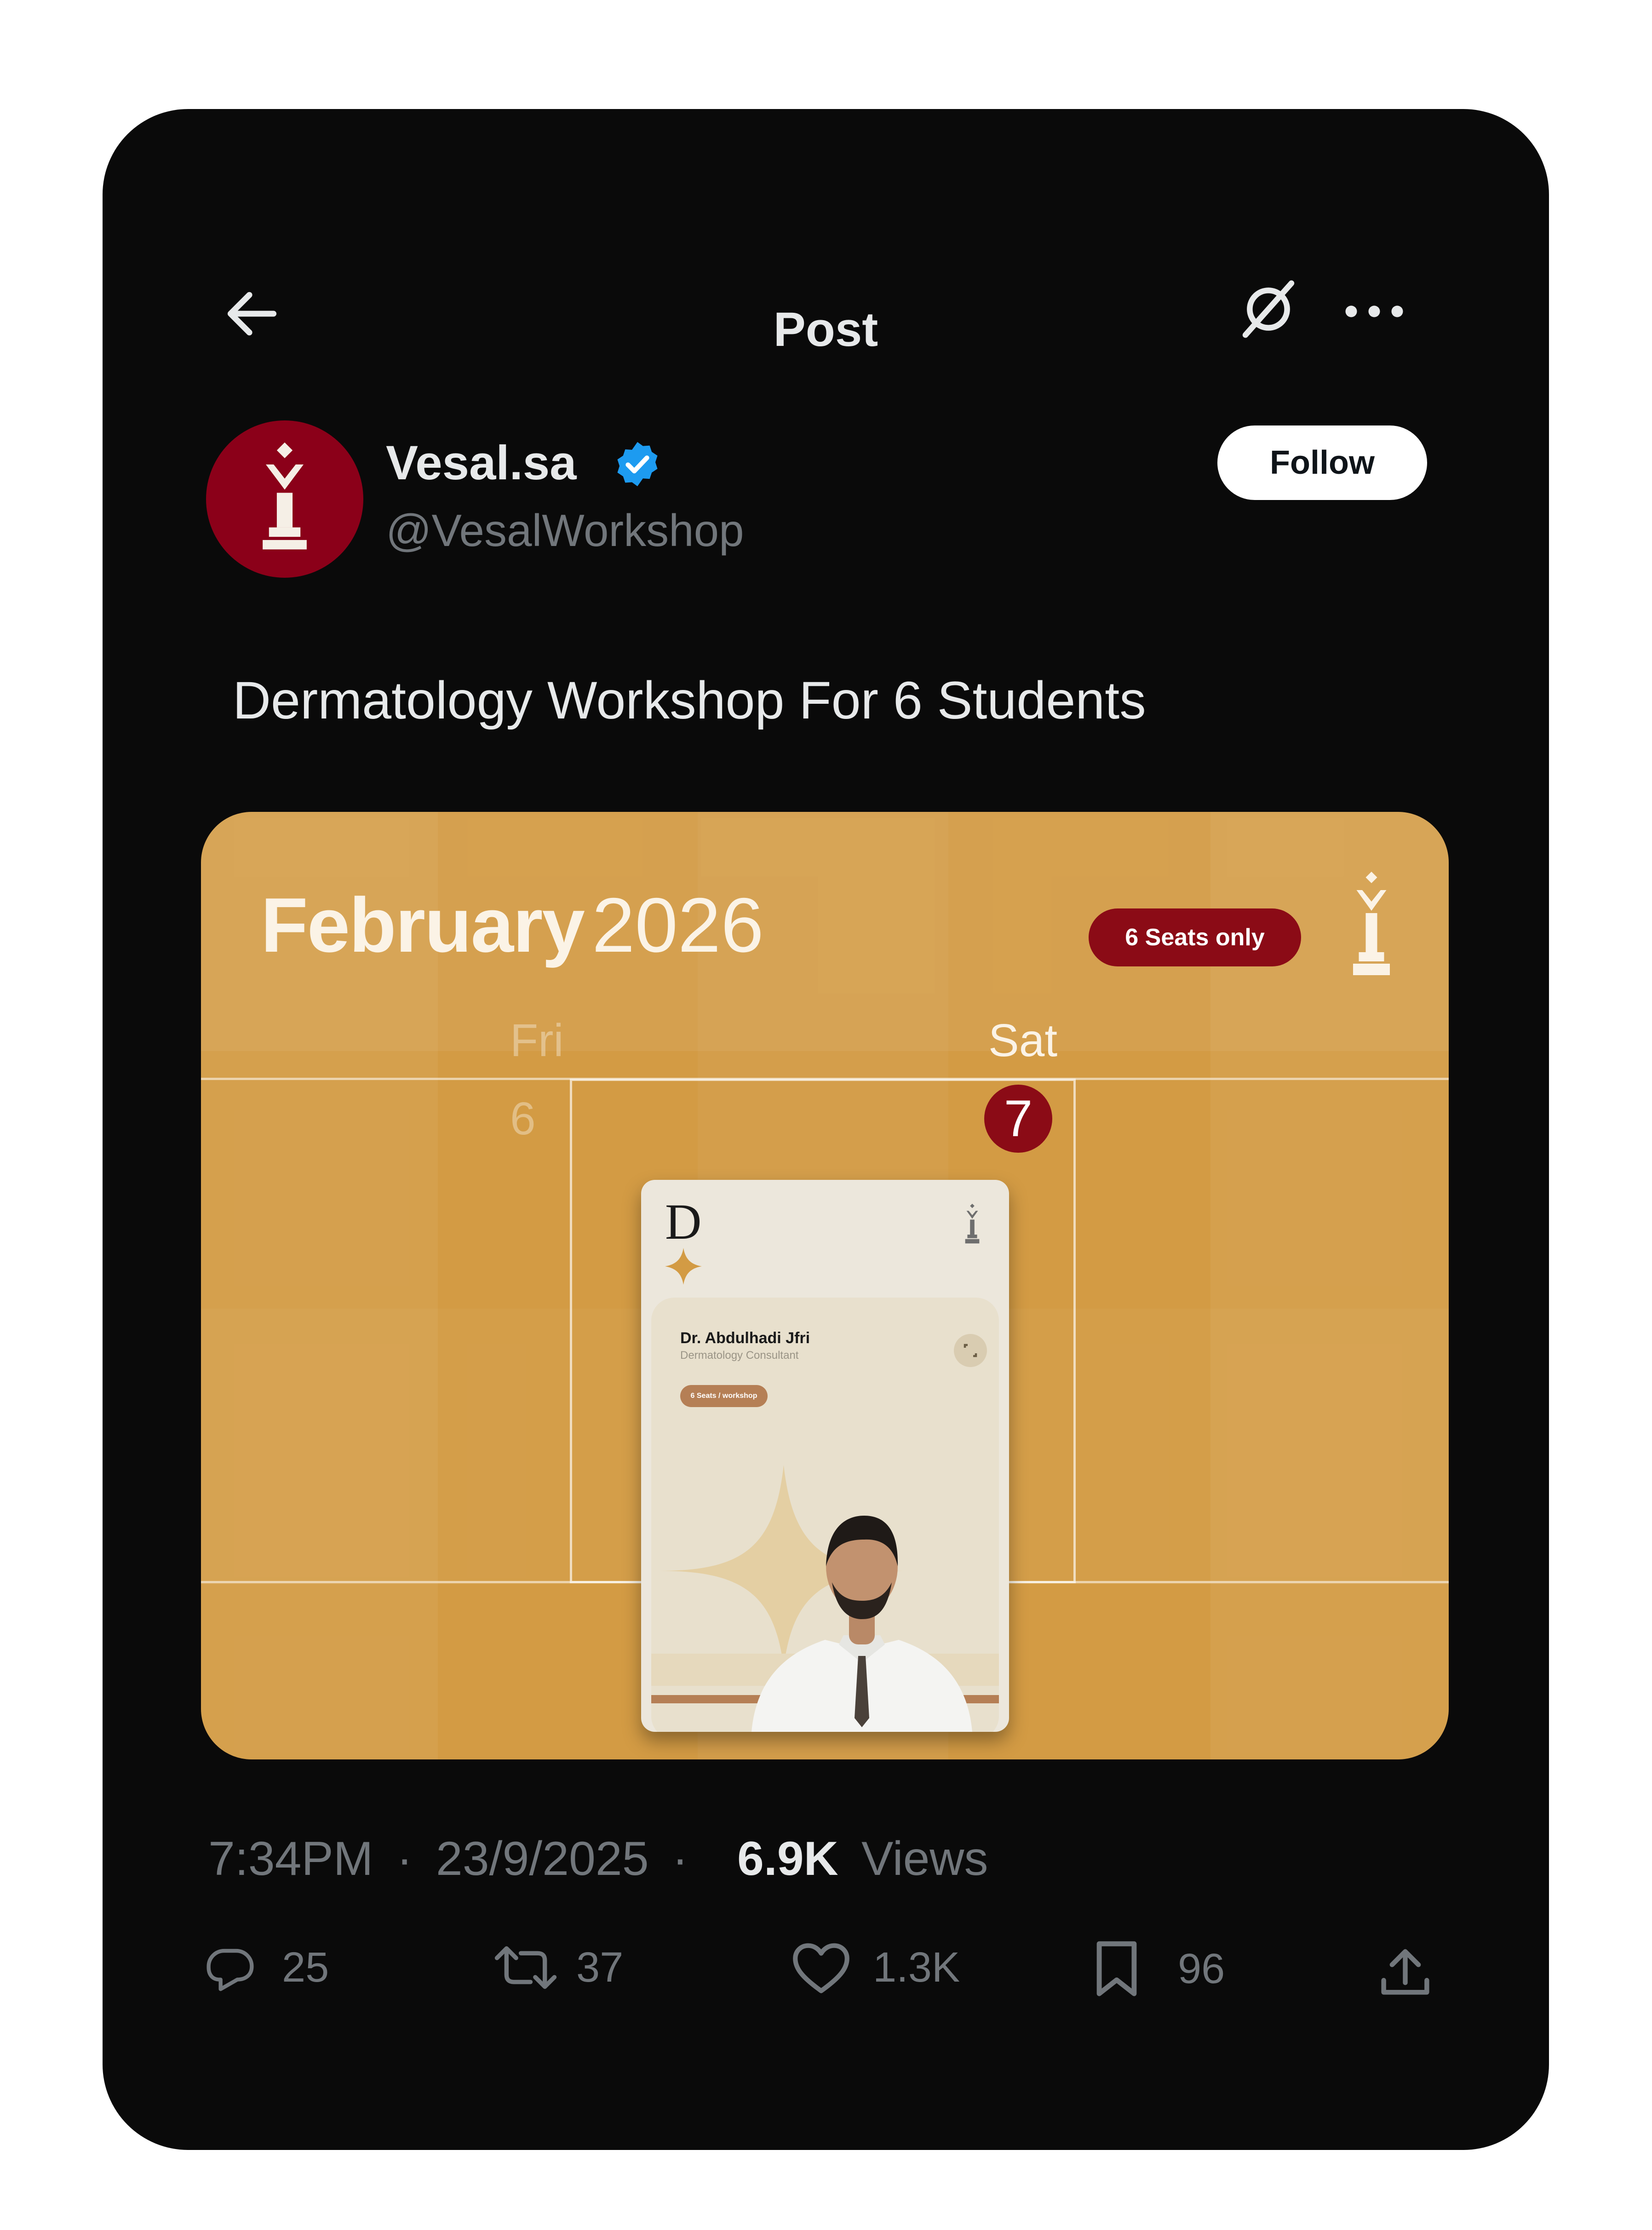  Describe the element at coordinates (1374, 311) in the screenshot. I see `more-dots-icon` at that location.